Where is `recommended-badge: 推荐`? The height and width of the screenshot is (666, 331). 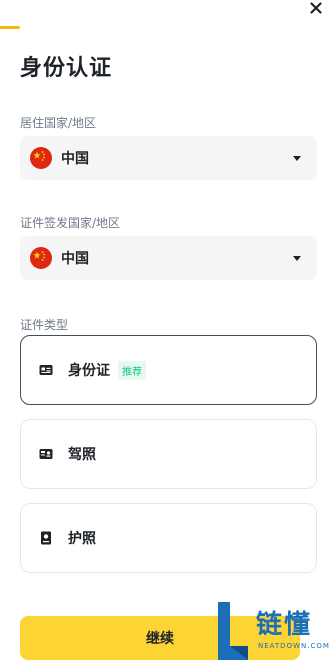
recommended-badge: 推荐 is located at coordinates (132, 370).